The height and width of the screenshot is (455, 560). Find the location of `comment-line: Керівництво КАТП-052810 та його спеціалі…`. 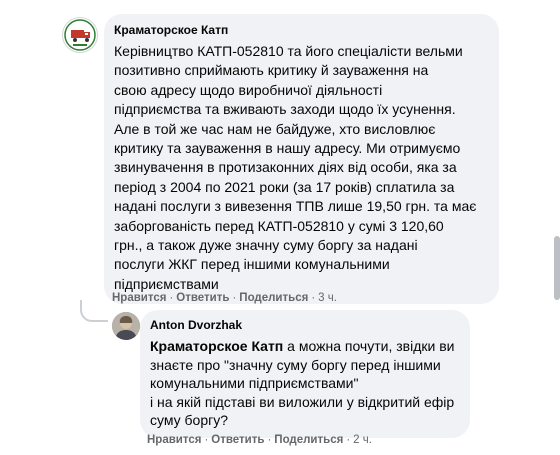

comment-line: Керівництво КАТП-052810 та його спеціалі… is located at coordinates (288, 51).